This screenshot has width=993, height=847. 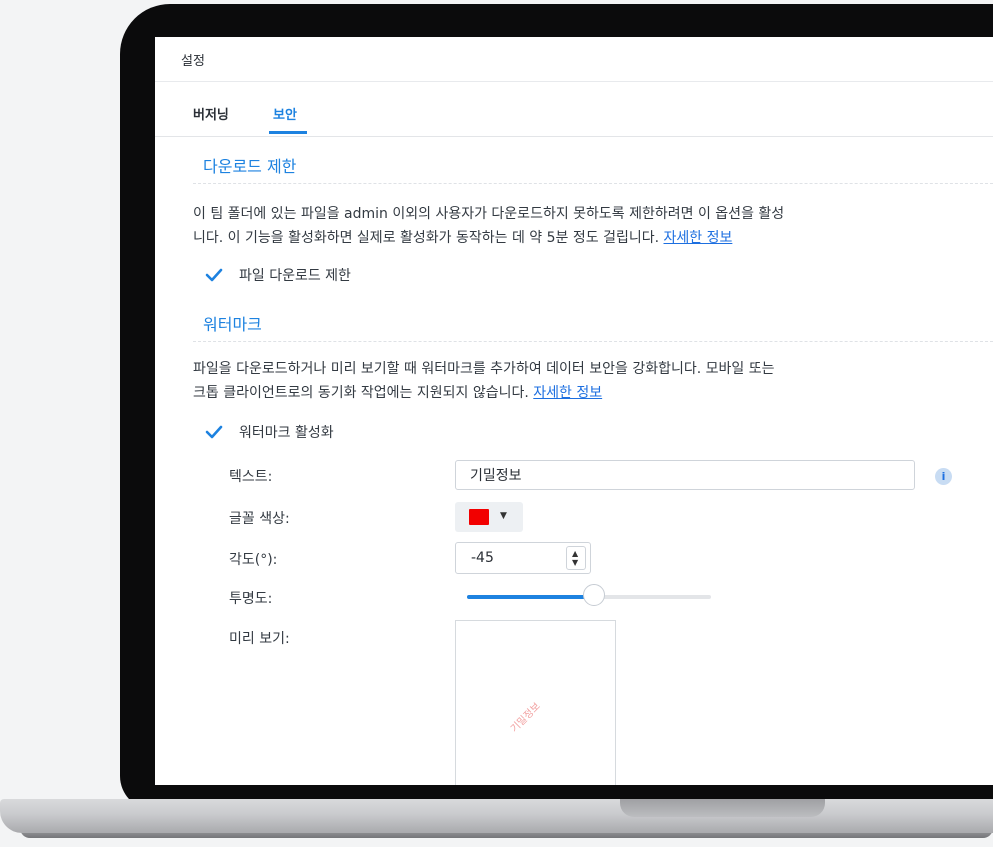 What do you see at coordinates (193, 61) in the screenshot?
I see `window-title: 설정` at bounding box center [193, 61].